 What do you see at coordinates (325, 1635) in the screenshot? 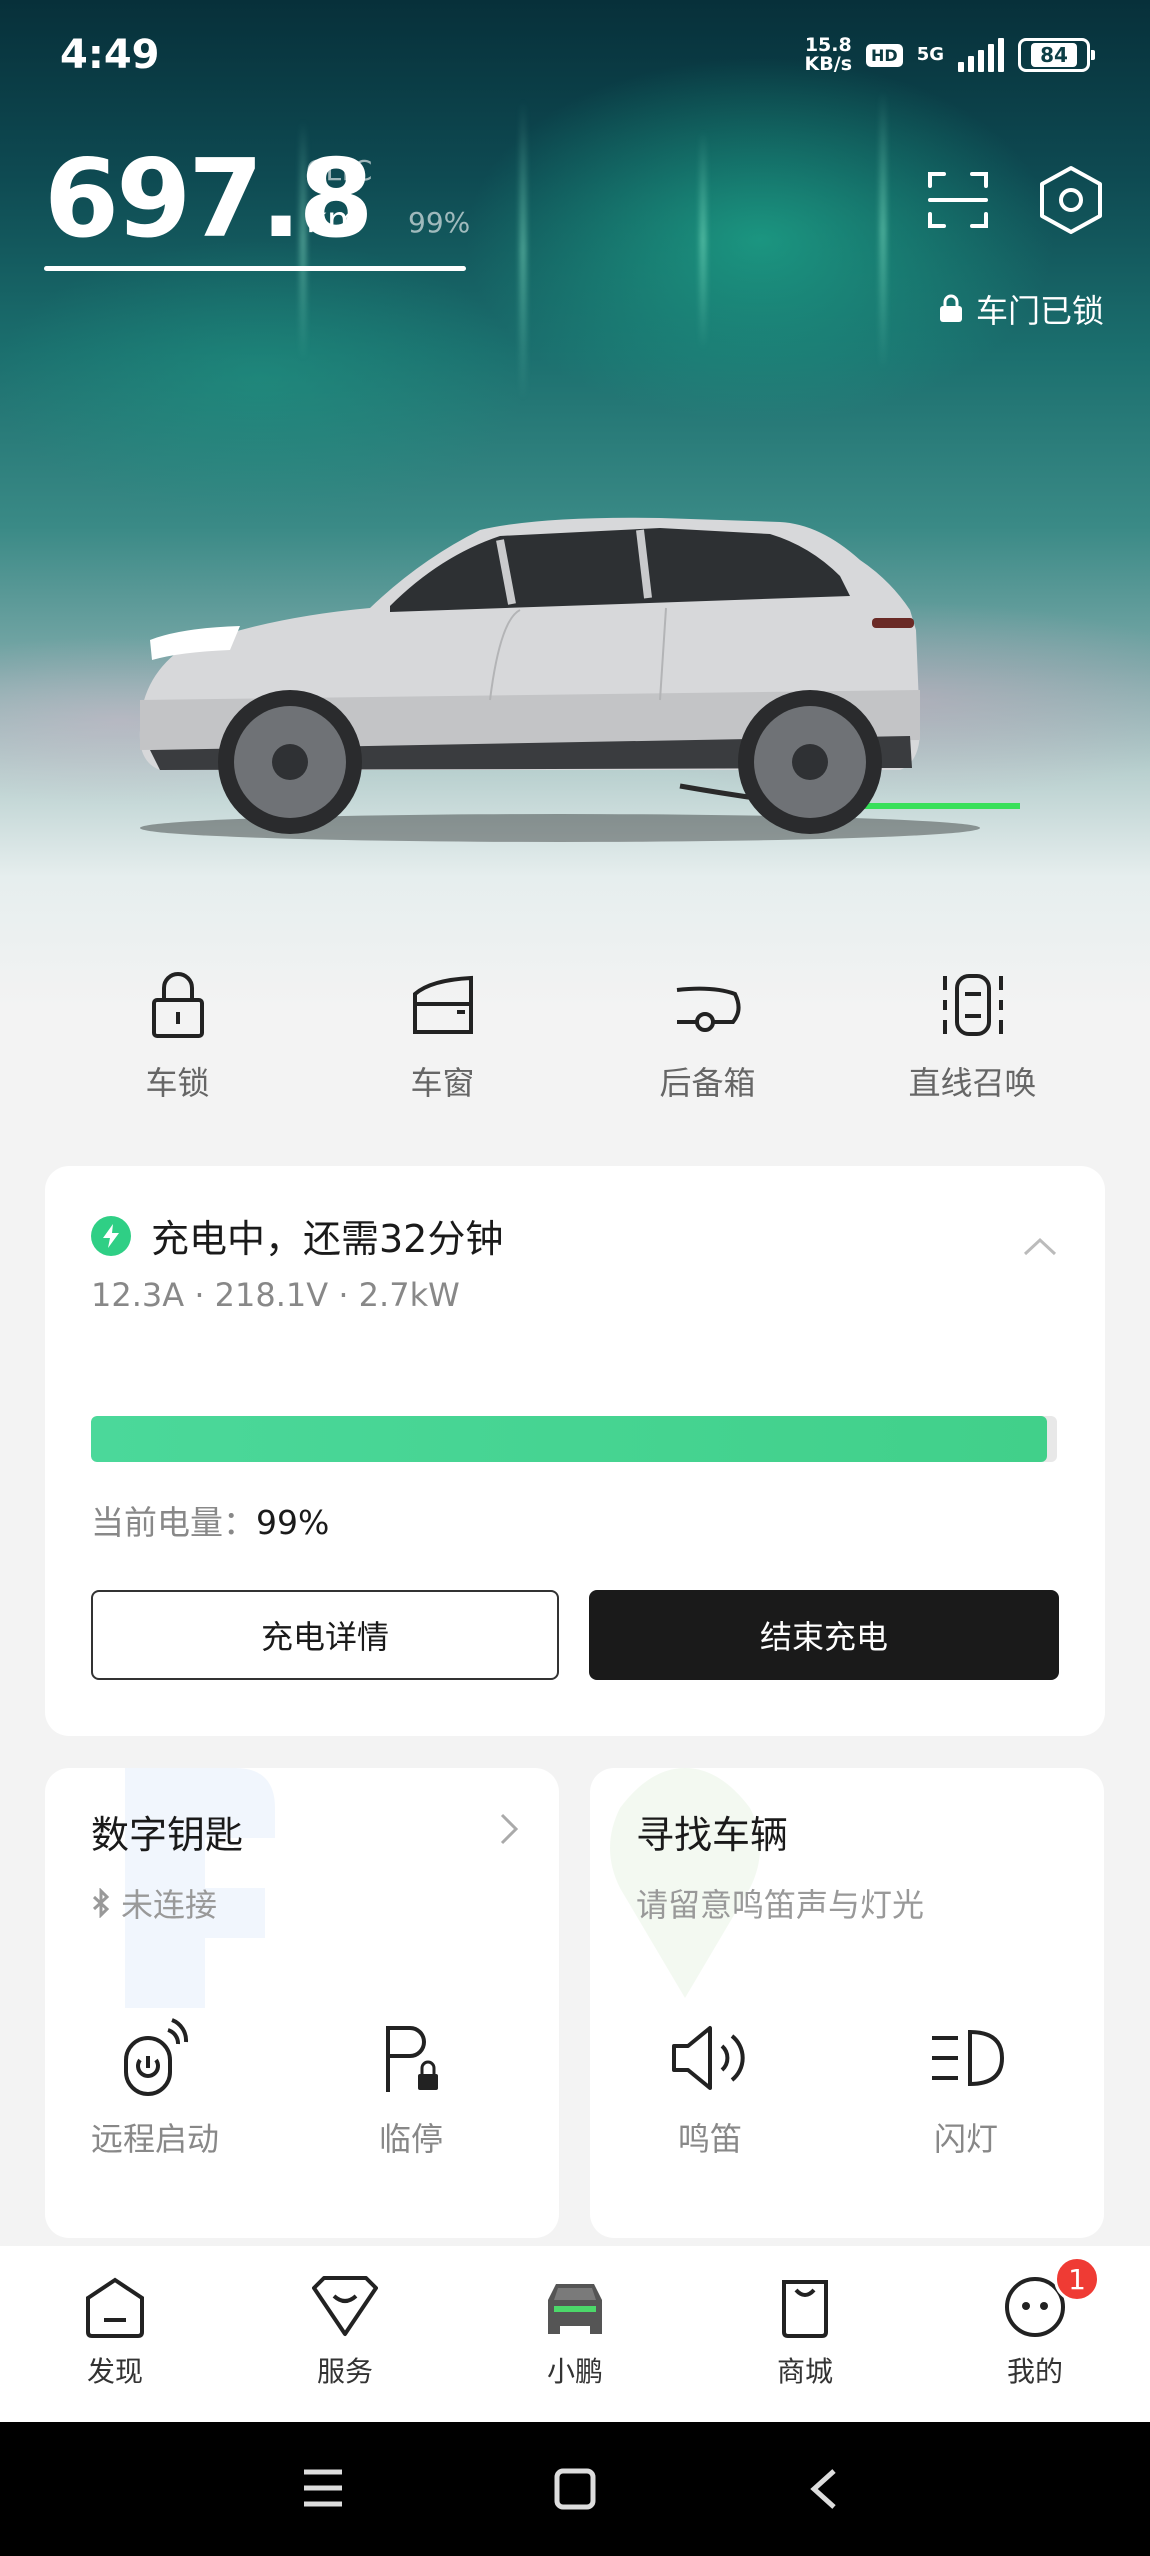
I see `charging-details-button: 充电详情` at bounding box center [325, 1635].